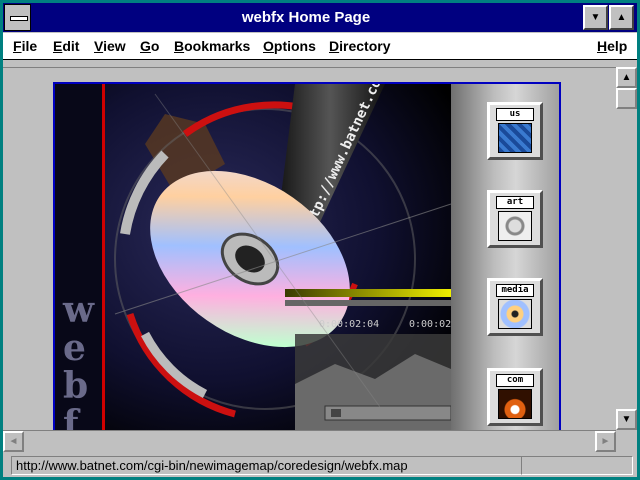 The image size is (640, 480). I want to click on system-menu-button, so click(17, 17).